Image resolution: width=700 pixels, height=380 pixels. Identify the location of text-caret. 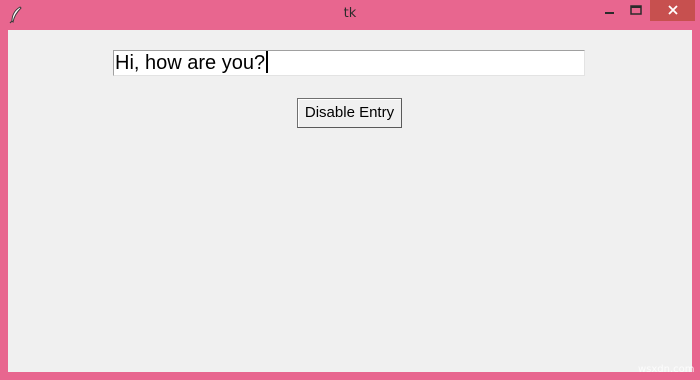
(267, 62).